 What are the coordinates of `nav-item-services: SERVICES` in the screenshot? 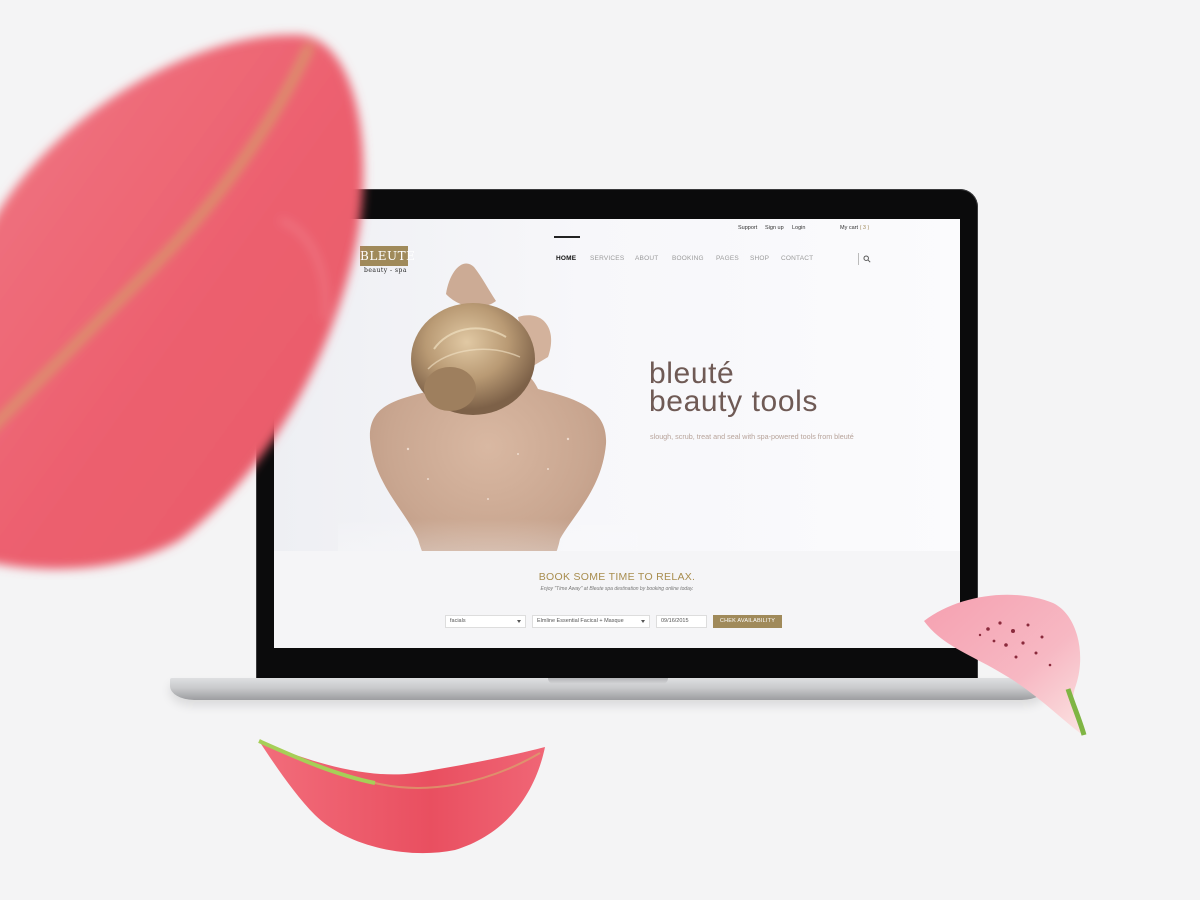 It's located at (607, 258).